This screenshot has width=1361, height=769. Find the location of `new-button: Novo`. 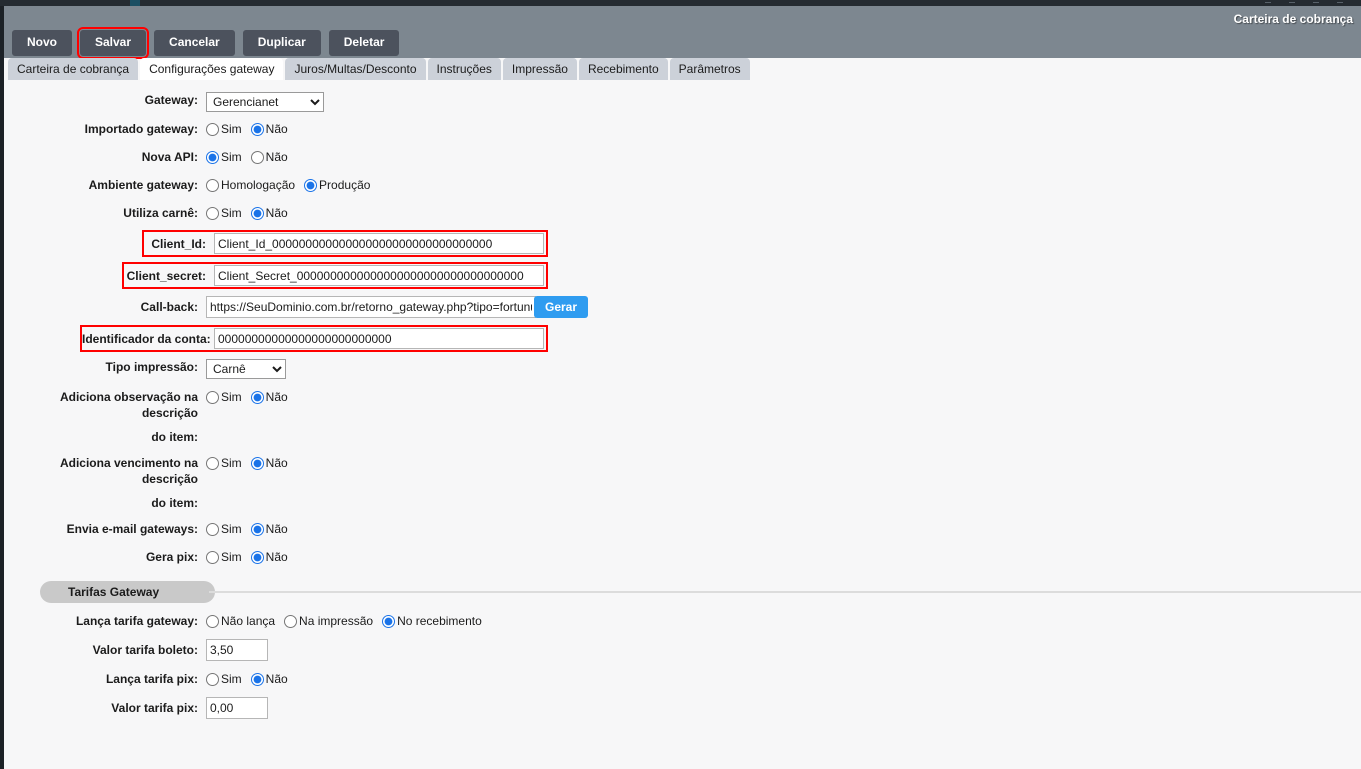

new-button: Novo is located at coordinates (42, 43).